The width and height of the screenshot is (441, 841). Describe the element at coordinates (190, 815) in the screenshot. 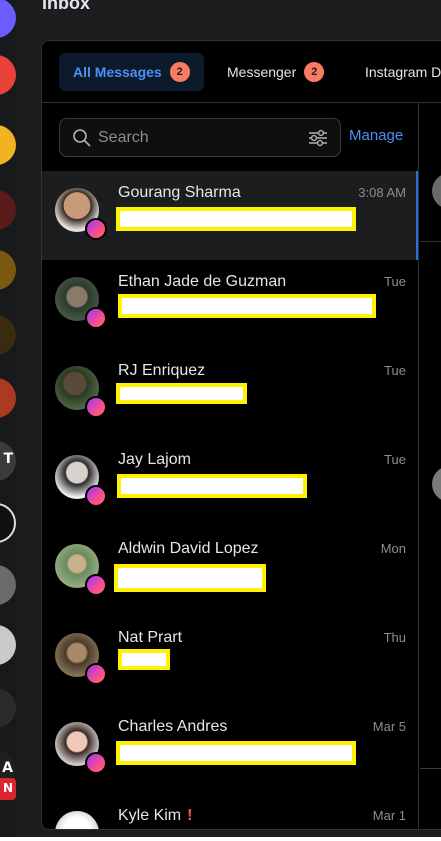

I see `alert-icon: !` at that location.